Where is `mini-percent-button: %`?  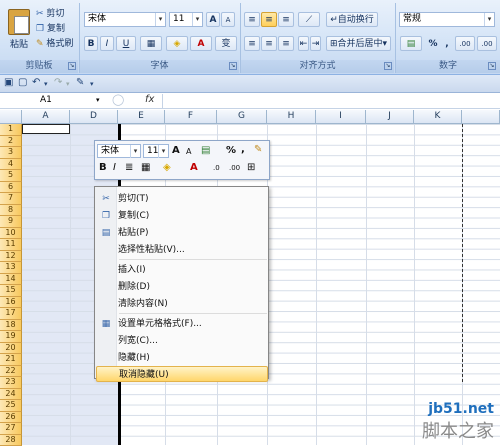
mini-percent-button: % is located at coordinates (231, 150).